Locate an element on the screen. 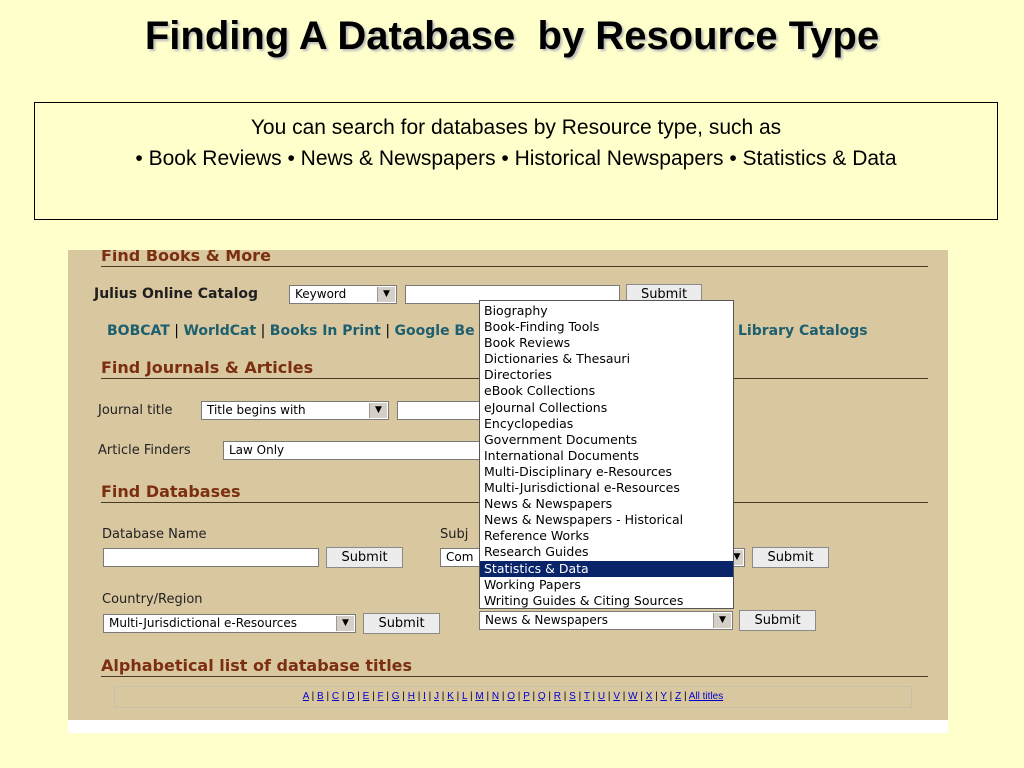 The height and width of the screenshot is (768, 1024). link-worldcat: WorldCat is located at coordinates (219, 331).